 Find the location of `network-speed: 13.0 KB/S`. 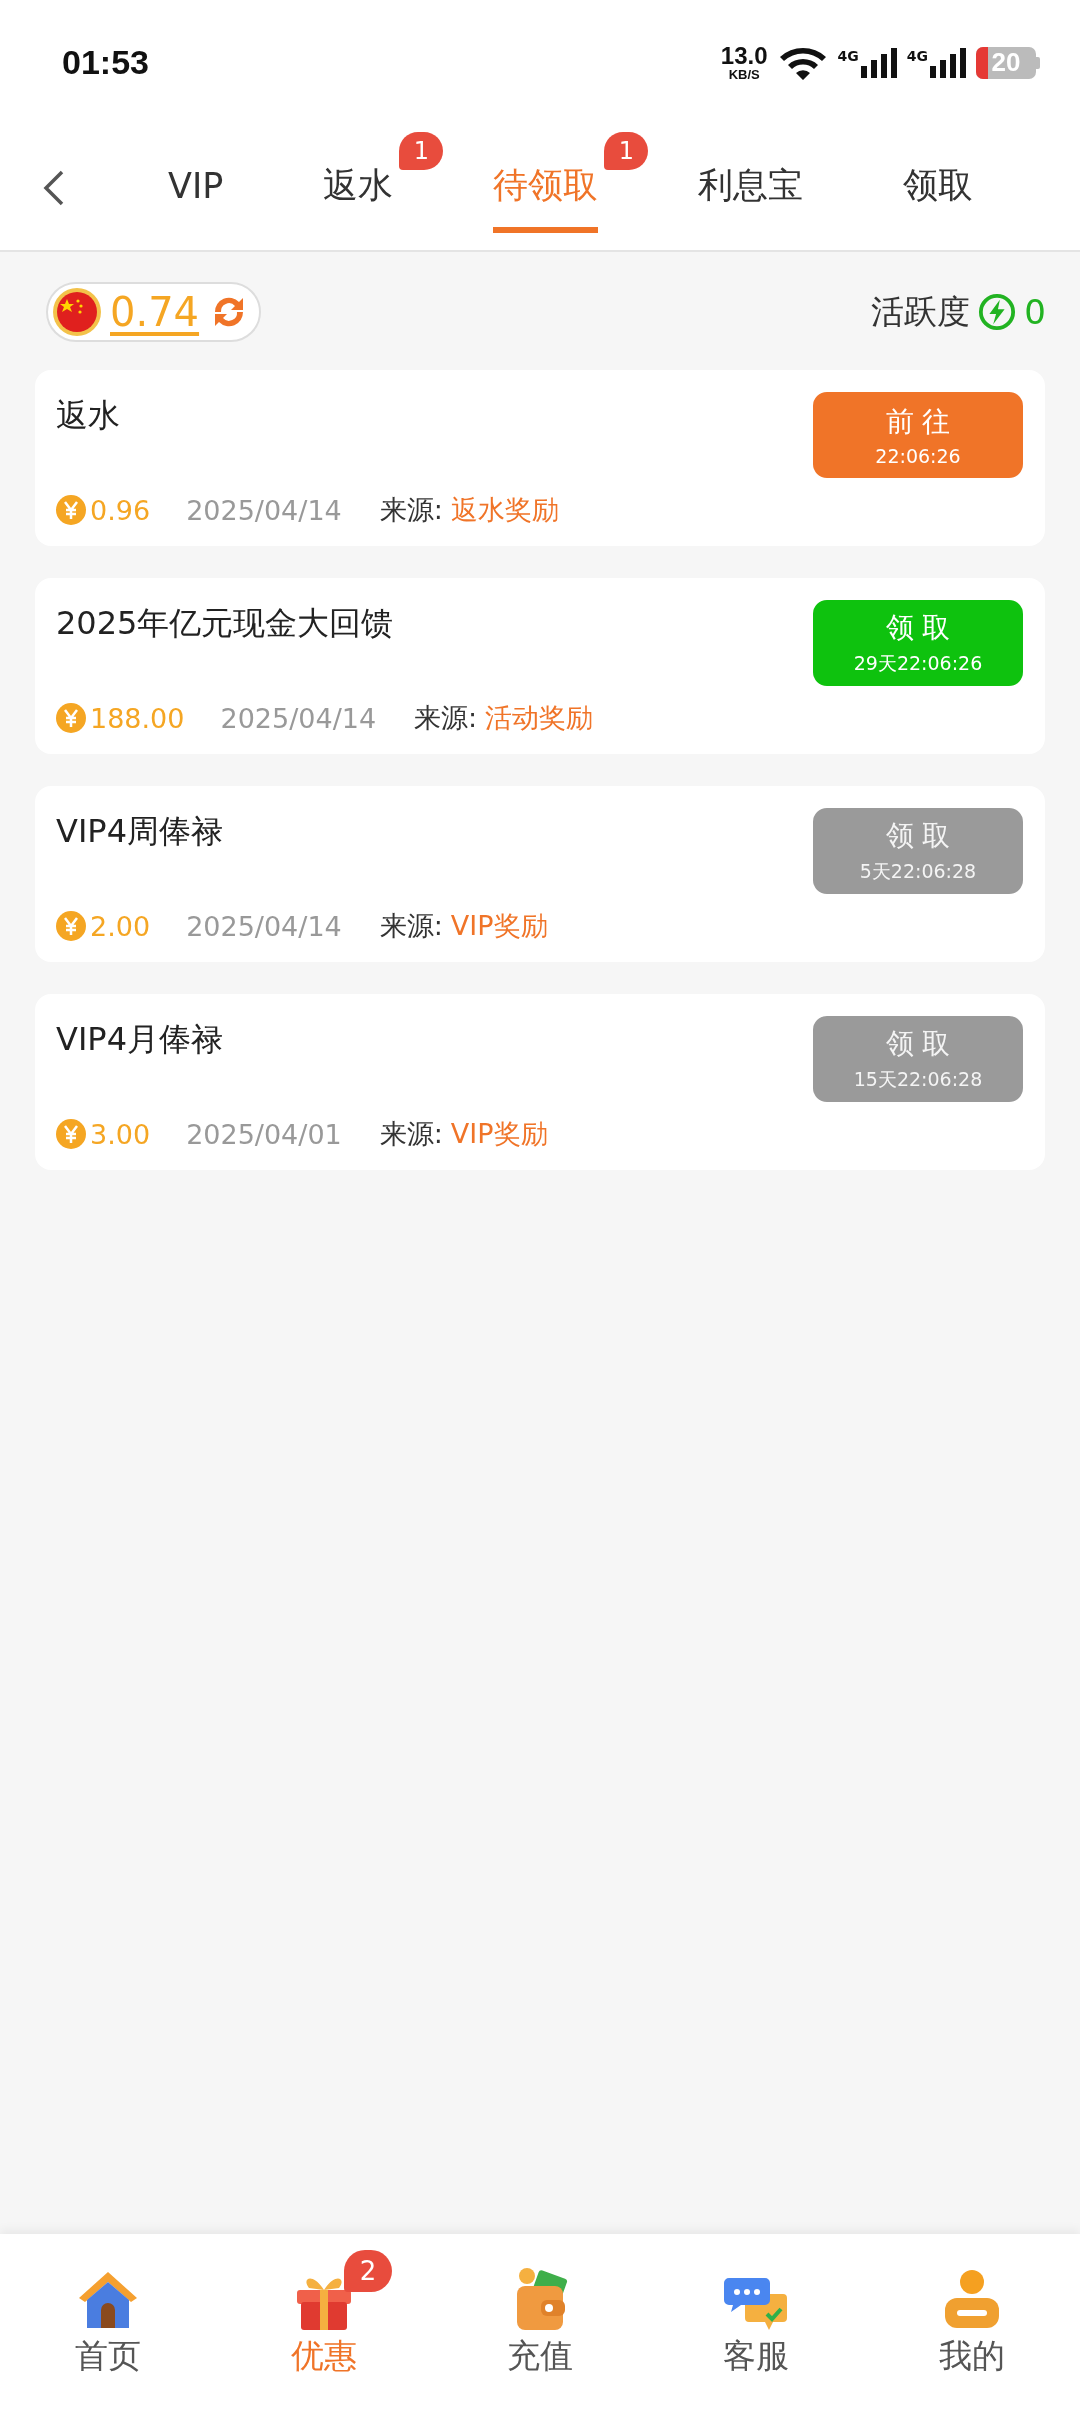

network-speed: 13.0 KB/S is located at coordinates (744, 62).